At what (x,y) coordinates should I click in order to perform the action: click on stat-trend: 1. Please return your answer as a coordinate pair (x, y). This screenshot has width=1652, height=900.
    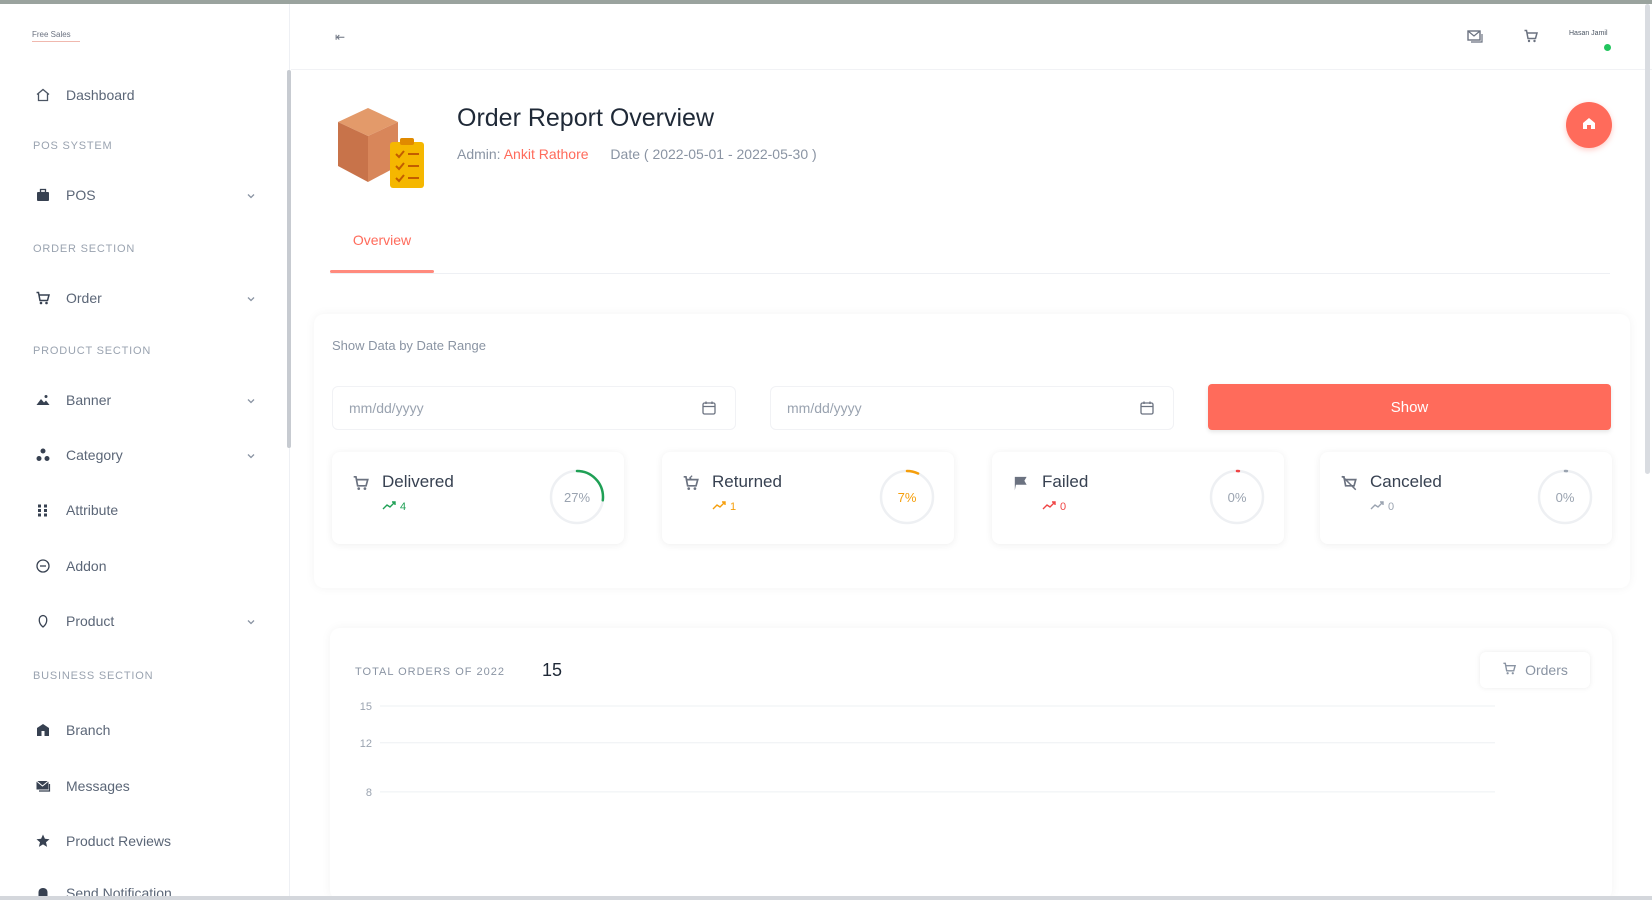
    Looking at the image, I should click on (724, 506).